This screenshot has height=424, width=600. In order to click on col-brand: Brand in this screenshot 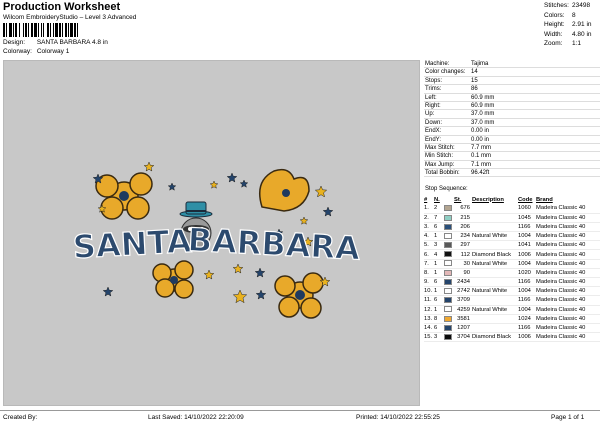, I will do `click(544, 199)`.